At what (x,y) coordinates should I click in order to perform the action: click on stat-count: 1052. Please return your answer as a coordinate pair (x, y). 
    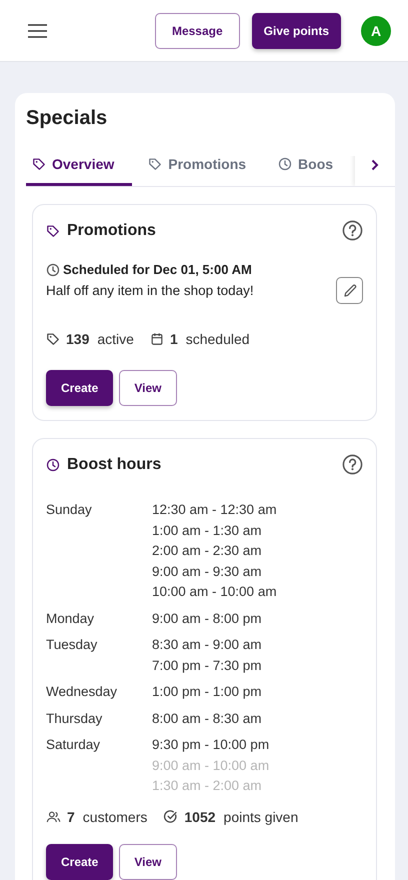
    Looking at the image, I should click on (200, 816).